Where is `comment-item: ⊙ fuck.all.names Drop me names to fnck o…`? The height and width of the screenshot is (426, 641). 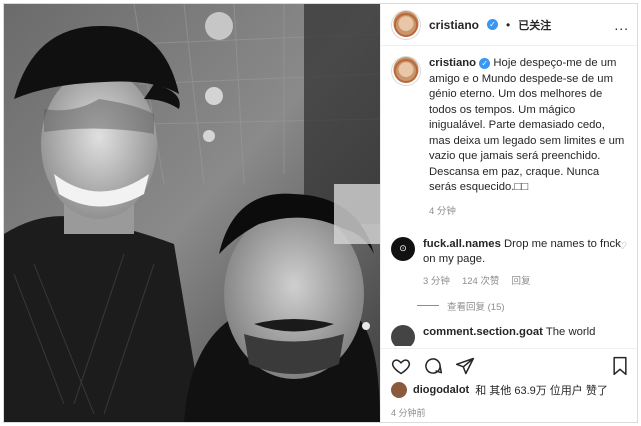
comment-item: ⊙ fuck.all.names Drop me names to fnck o… is located at coordinates (510, 263).